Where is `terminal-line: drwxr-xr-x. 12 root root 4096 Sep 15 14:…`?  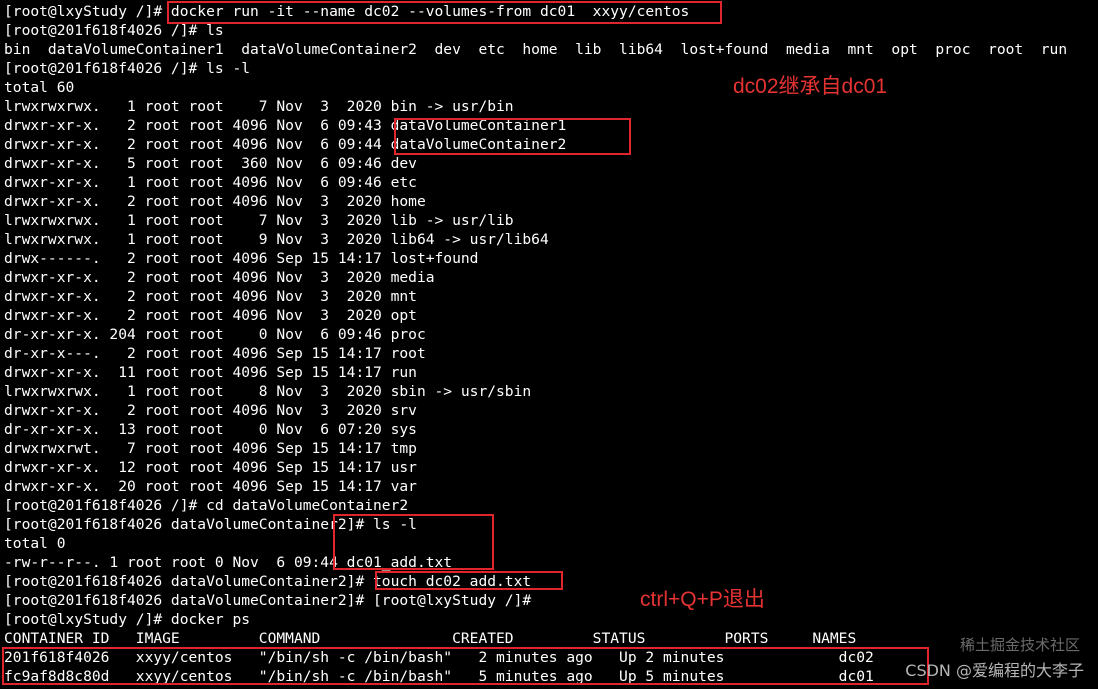
terminal-line: drwxr-xr-x. 12 root root 4096 Sep 15 14:… is located at coordinates (210, 467).